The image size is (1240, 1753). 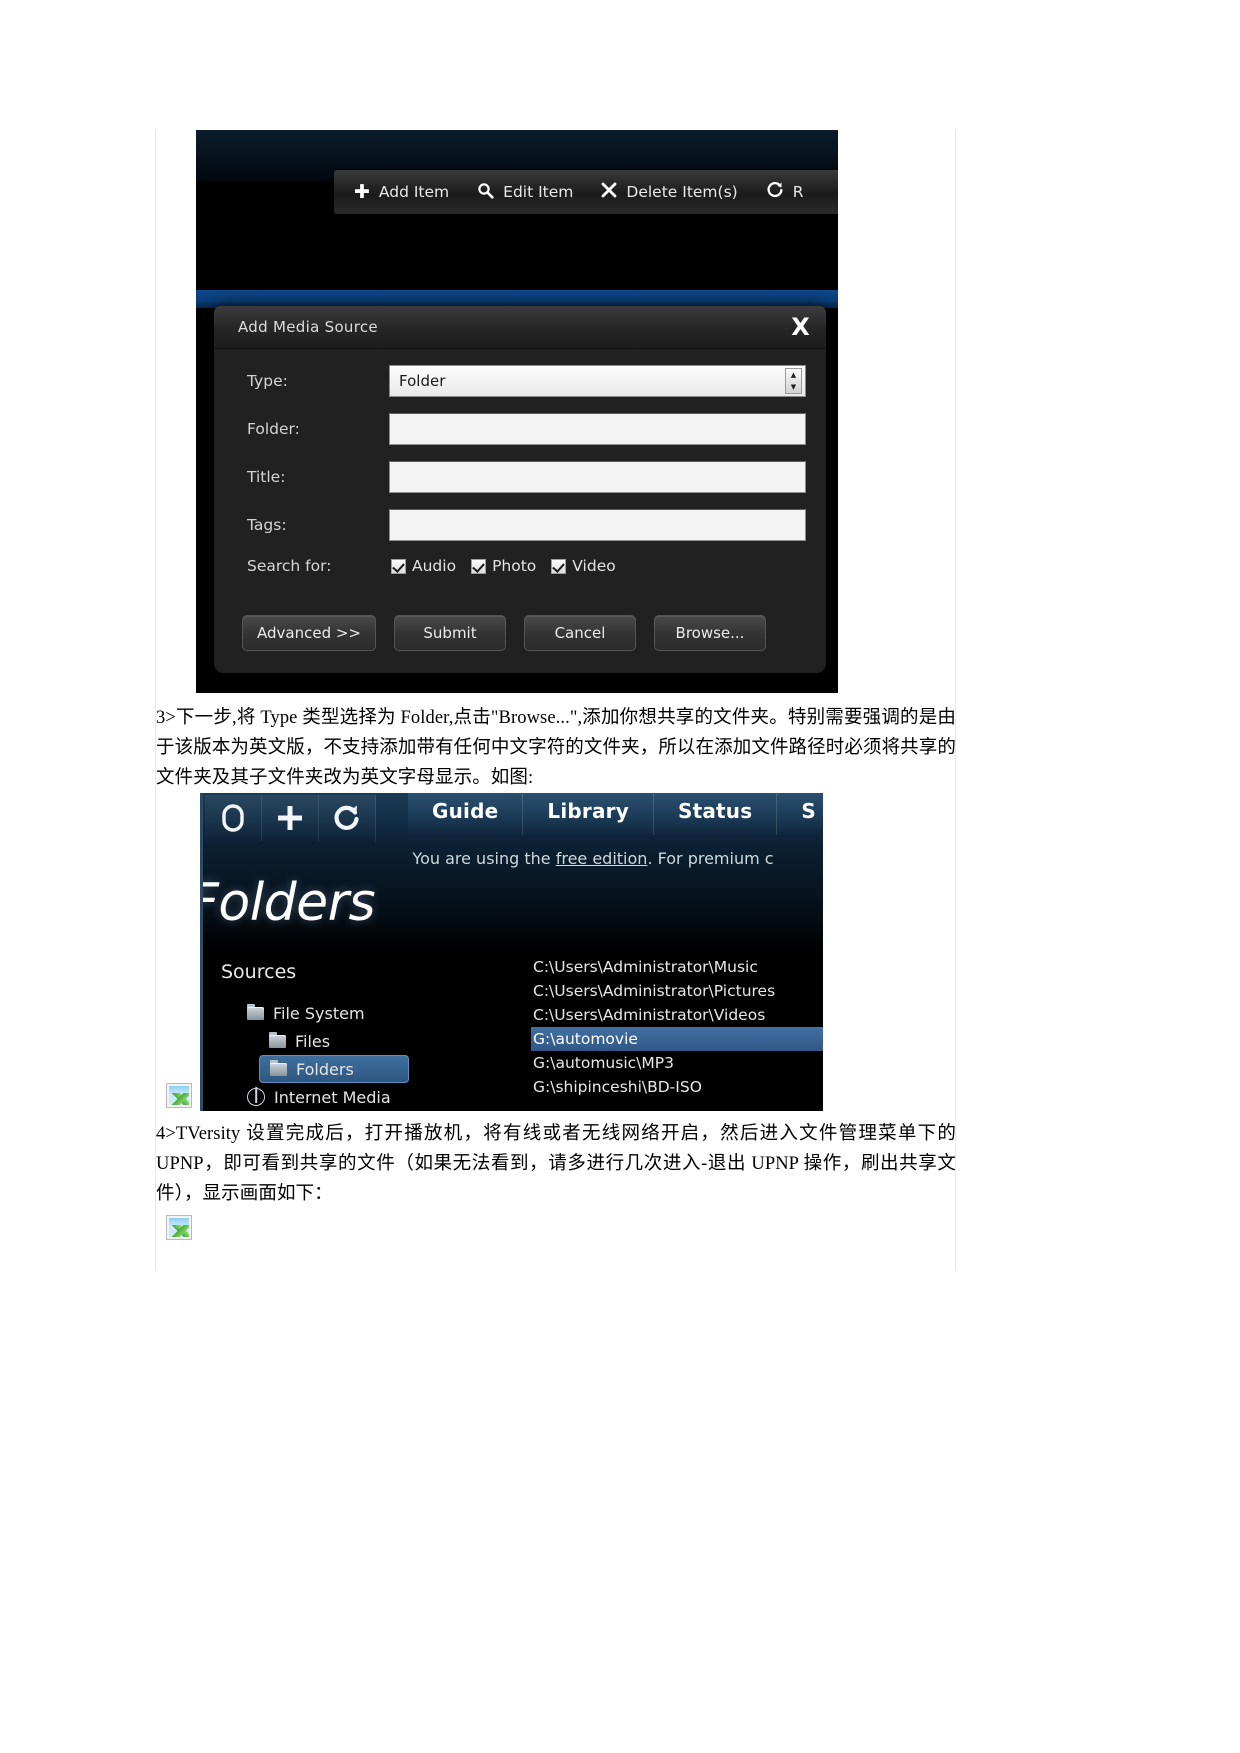 I want to click on tab-settings: S, so click(x=800, y=814).